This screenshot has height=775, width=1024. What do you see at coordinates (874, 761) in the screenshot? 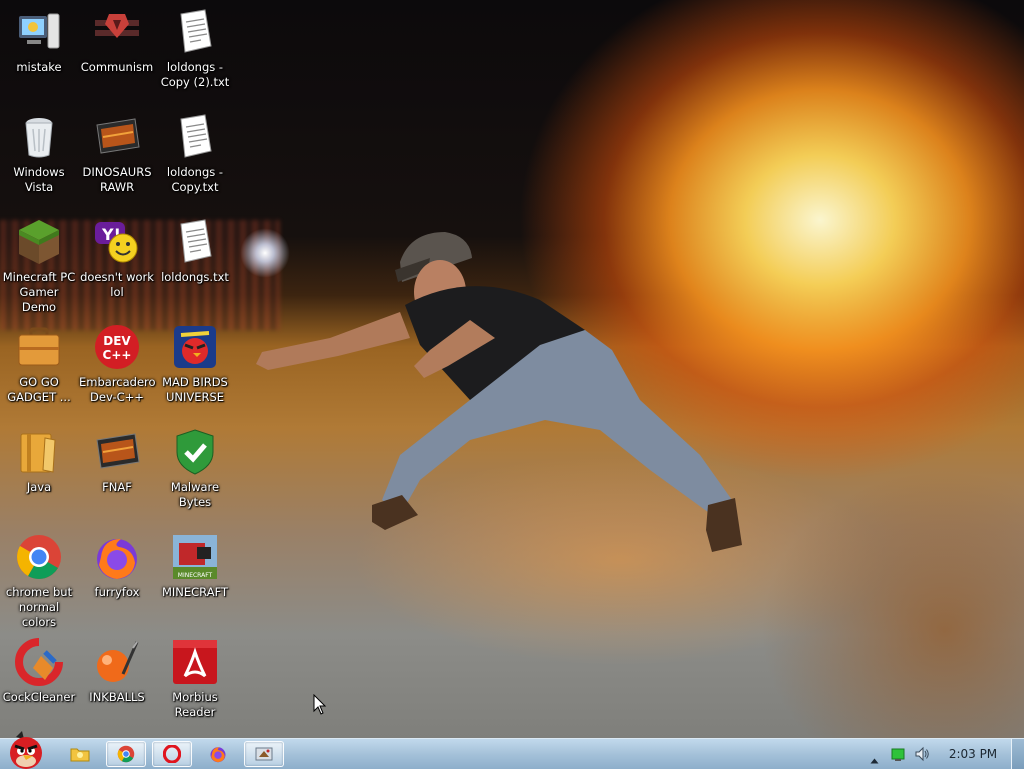
I see `show-hidden-icon` at bounding box center [874, 761].